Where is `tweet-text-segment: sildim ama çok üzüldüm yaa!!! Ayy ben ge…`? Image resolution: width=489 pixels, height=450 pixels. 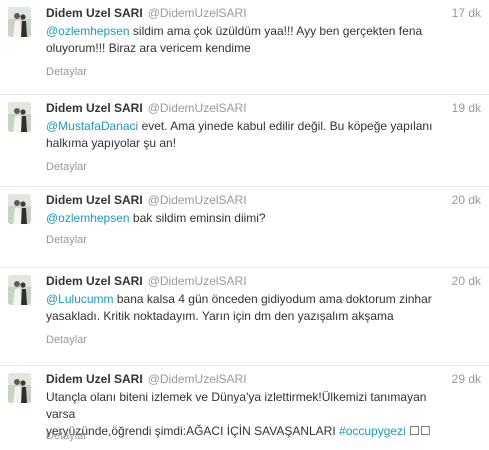
tweet-text-segment: sildim ama çok üzüldüm yaa!!! Ayy ben ge… is located at coordinates (276, 31).